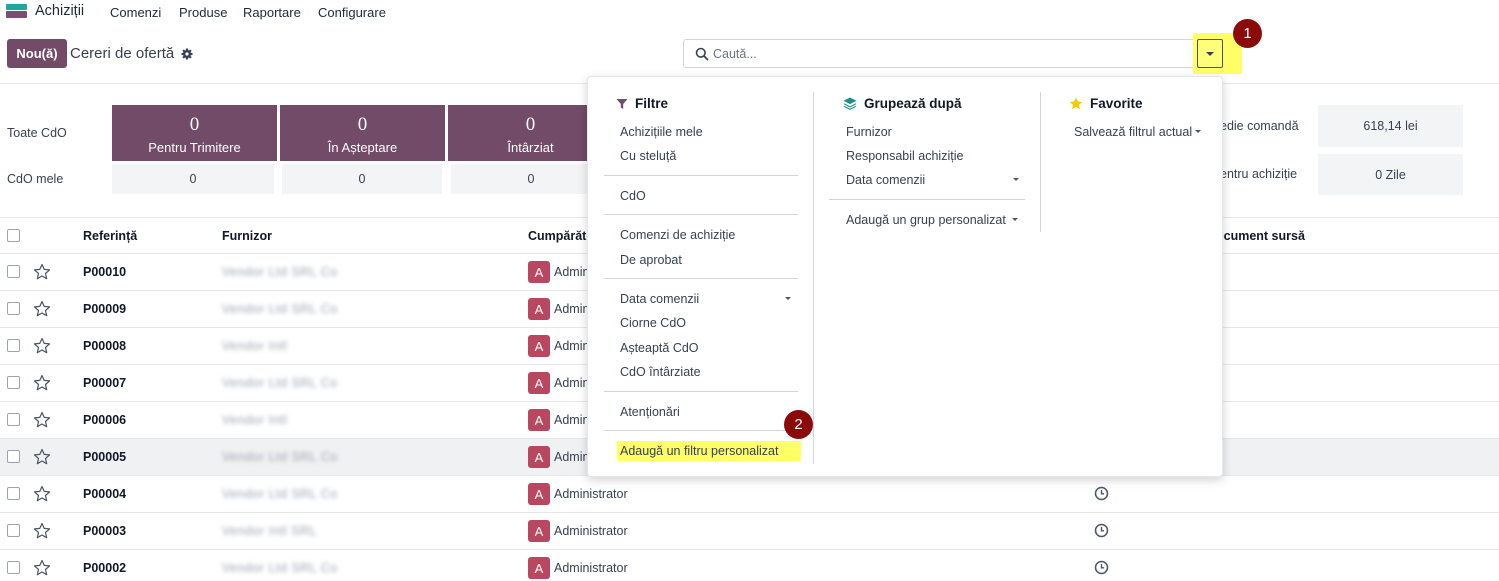 This screenshot has width=1499, height=581. Describe the element at coordinates (926, 220) in the screenshot. I see `add-custom-group: Adaugă un grup personalizat` at that location.